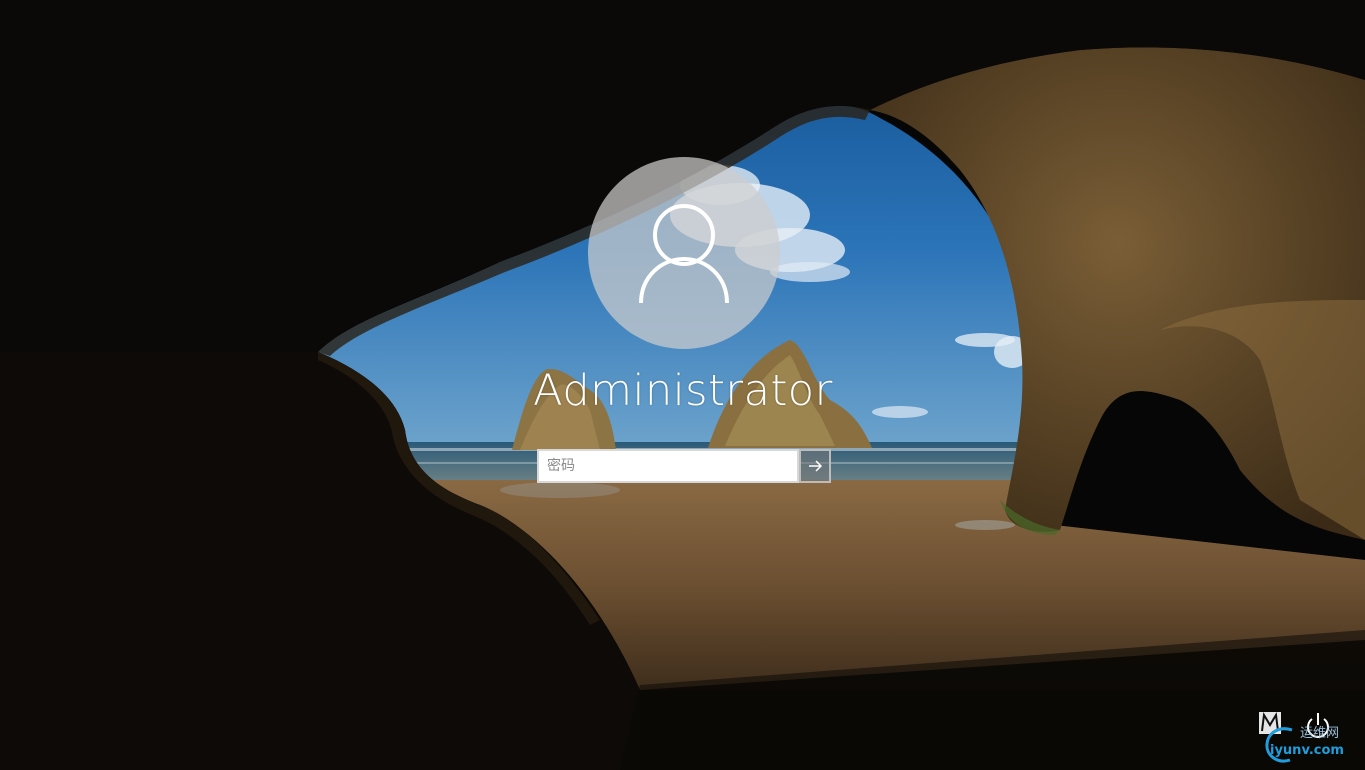 This screenshot has height=770, width=1365. What do you see at coordinates (1307, 750) in the screenshot?
I see `watermark-text-url: iyunv.com` at bounding box center [1307, 750].